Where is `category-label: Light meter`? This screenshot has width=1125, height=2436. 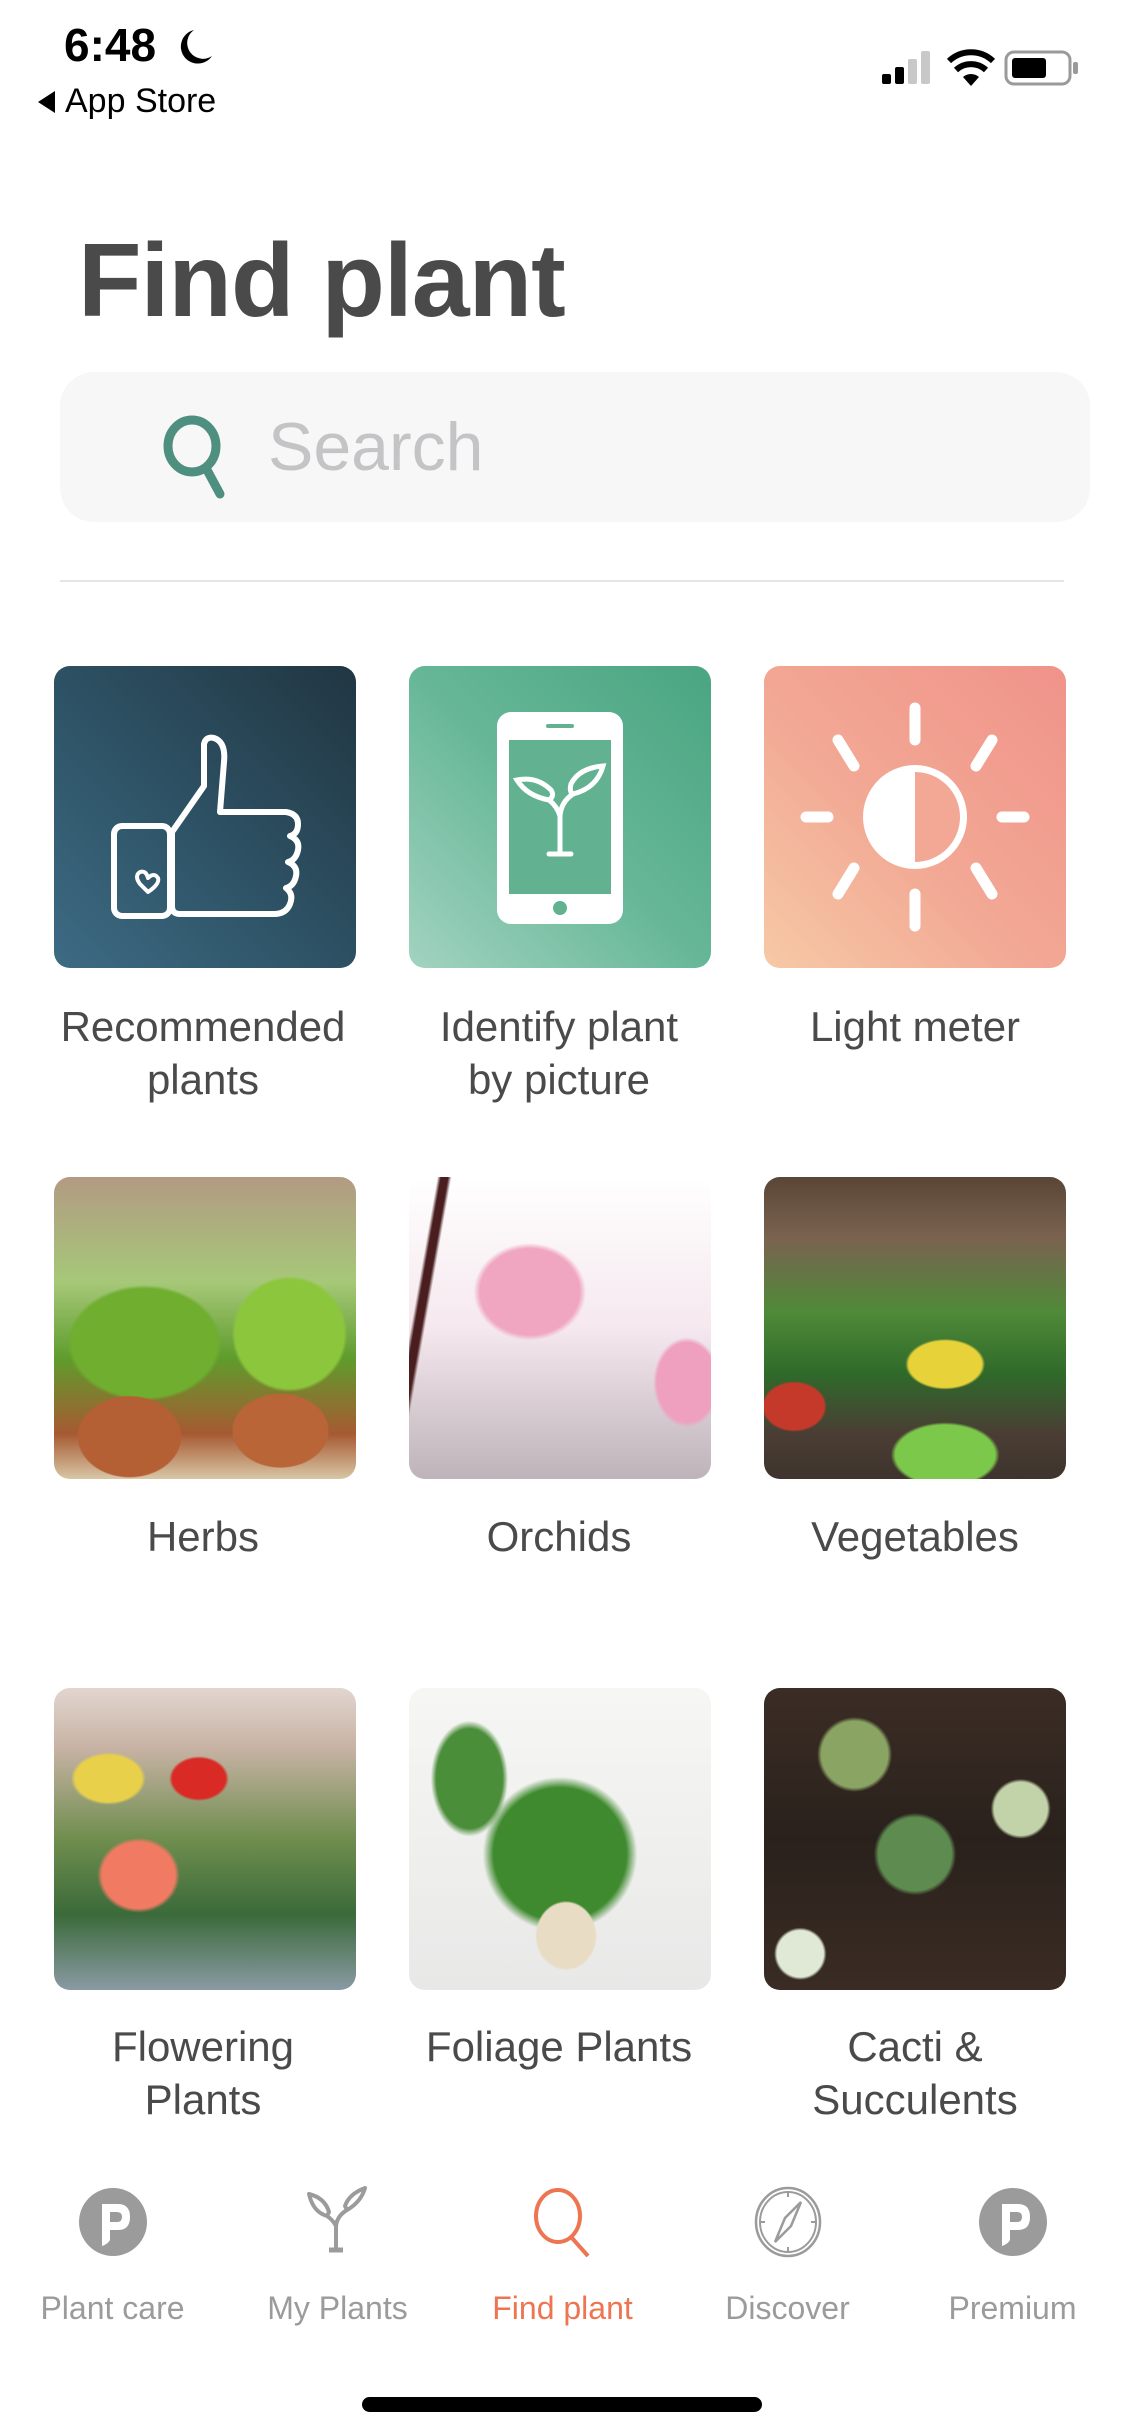
category-label: Light meter is located at coordinates (915, 1026).